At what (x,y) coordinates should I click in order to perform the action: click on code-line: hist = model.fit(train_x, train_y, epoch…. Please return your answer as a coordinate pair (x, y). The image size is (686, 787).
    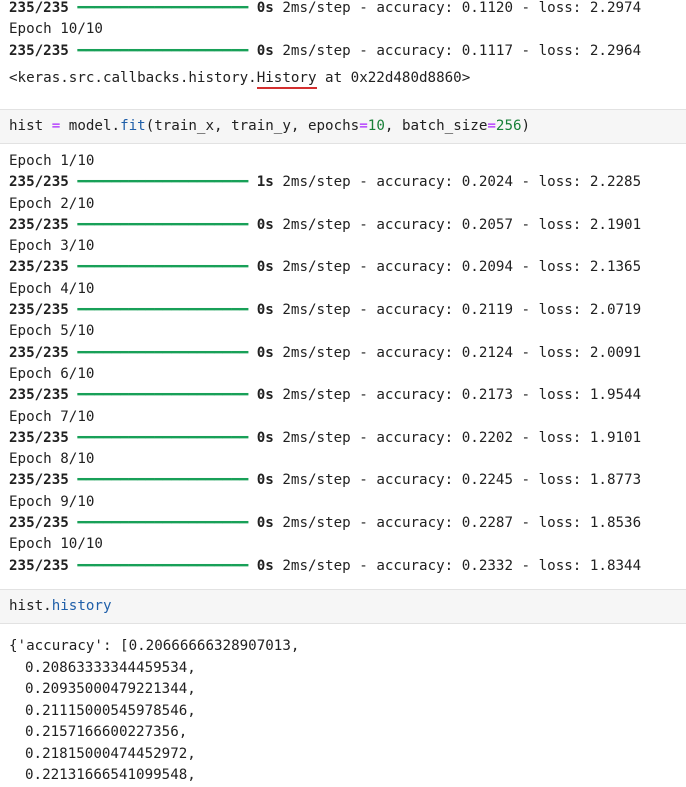
    Looking at the image, I should click on (343, 126).